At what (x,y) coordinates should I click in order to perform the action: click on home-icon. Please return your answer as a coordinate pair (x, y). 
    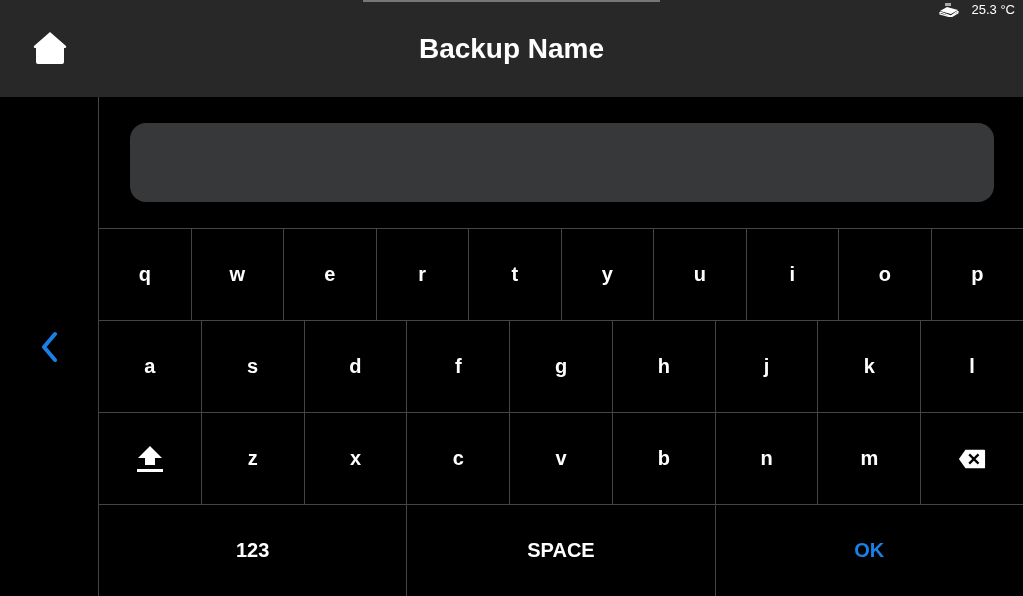
    Looking at the image, I should click on (50, 48).